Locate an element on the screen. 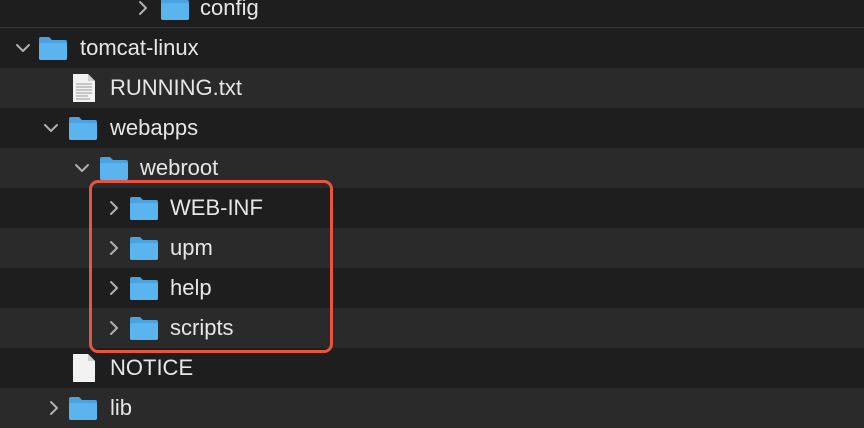 The width and height of the screenshot is (864, 428). tree-row-webroot: webroot is located at coordinates (432, 168).